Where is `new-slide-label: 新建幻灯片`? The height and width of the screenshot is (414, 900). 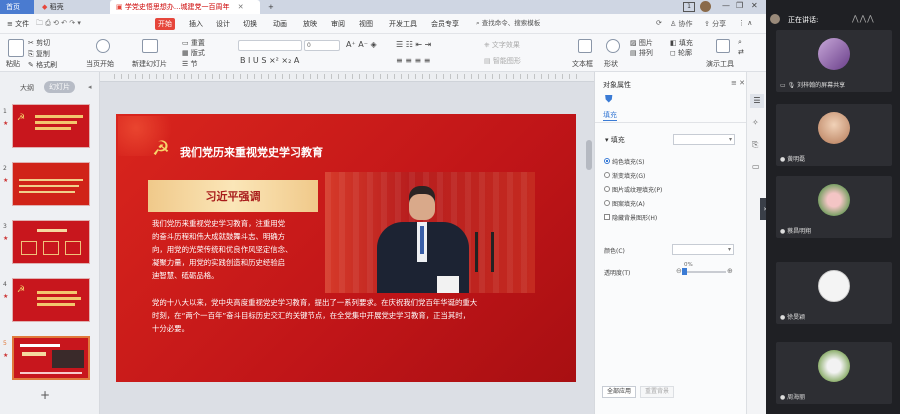
new-slide-label: 新建幻灯片 is located at coordinates (149, 64).